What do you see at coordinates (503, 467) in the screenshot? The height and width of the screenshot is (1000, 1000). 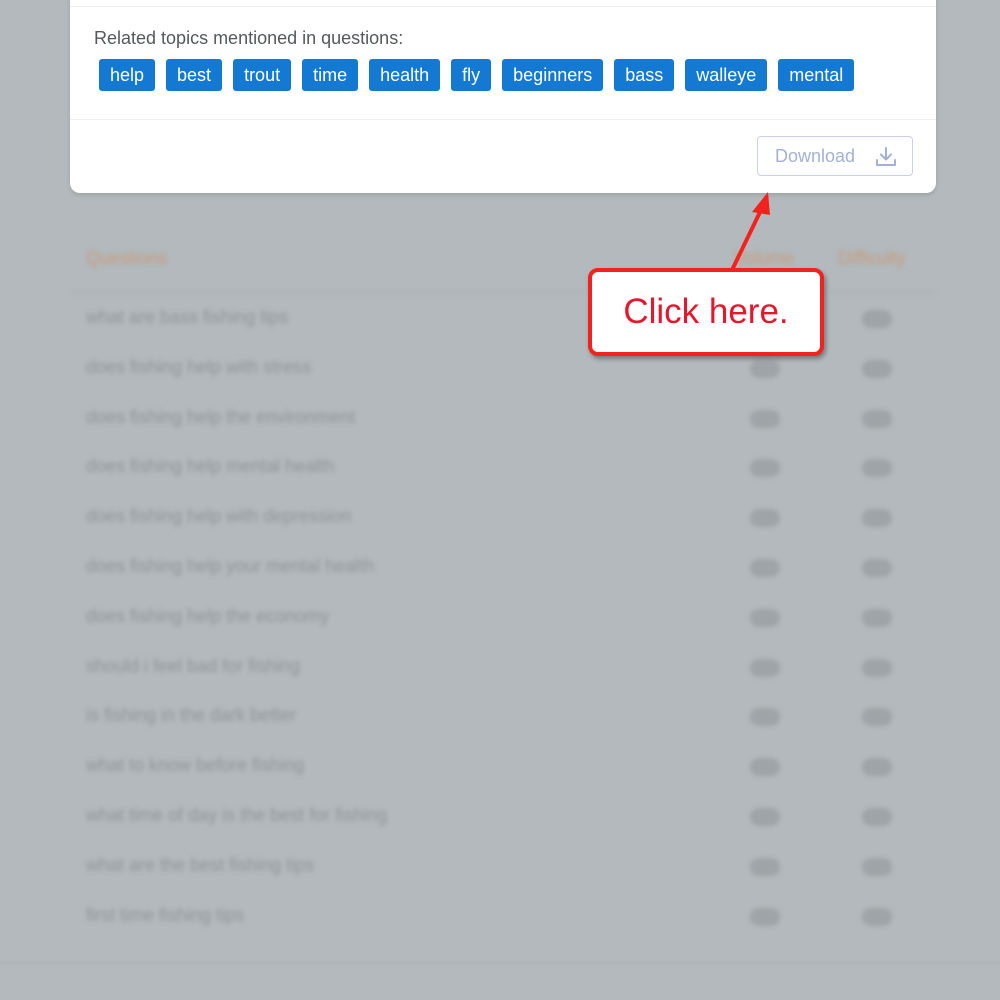 I see `table-row: does fishing help mental health` at bounding box center [503, 467].